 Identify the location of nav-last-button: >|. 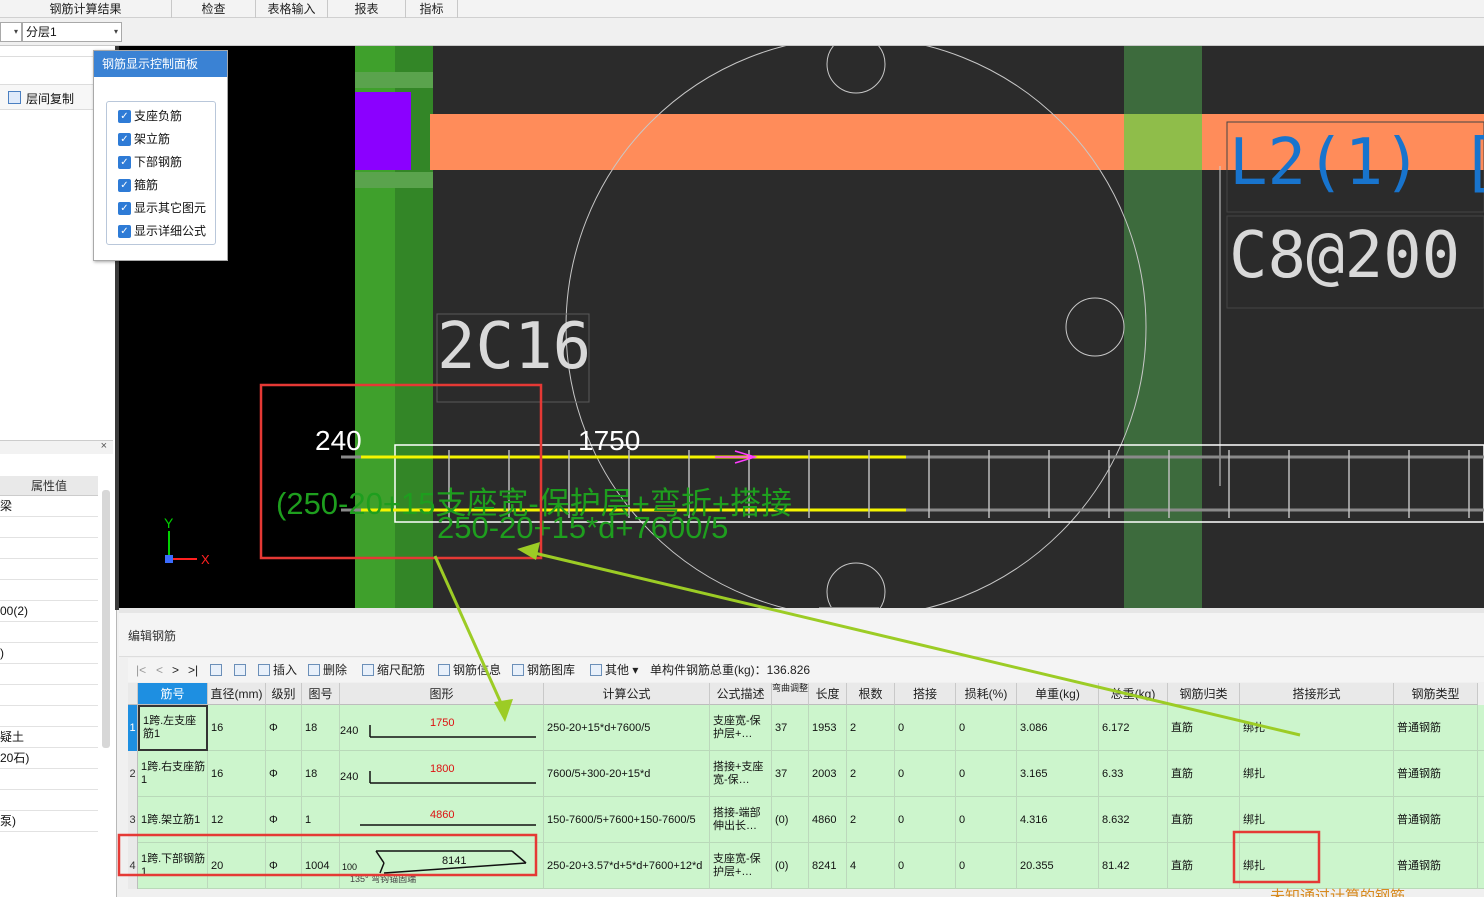
(193, 670).